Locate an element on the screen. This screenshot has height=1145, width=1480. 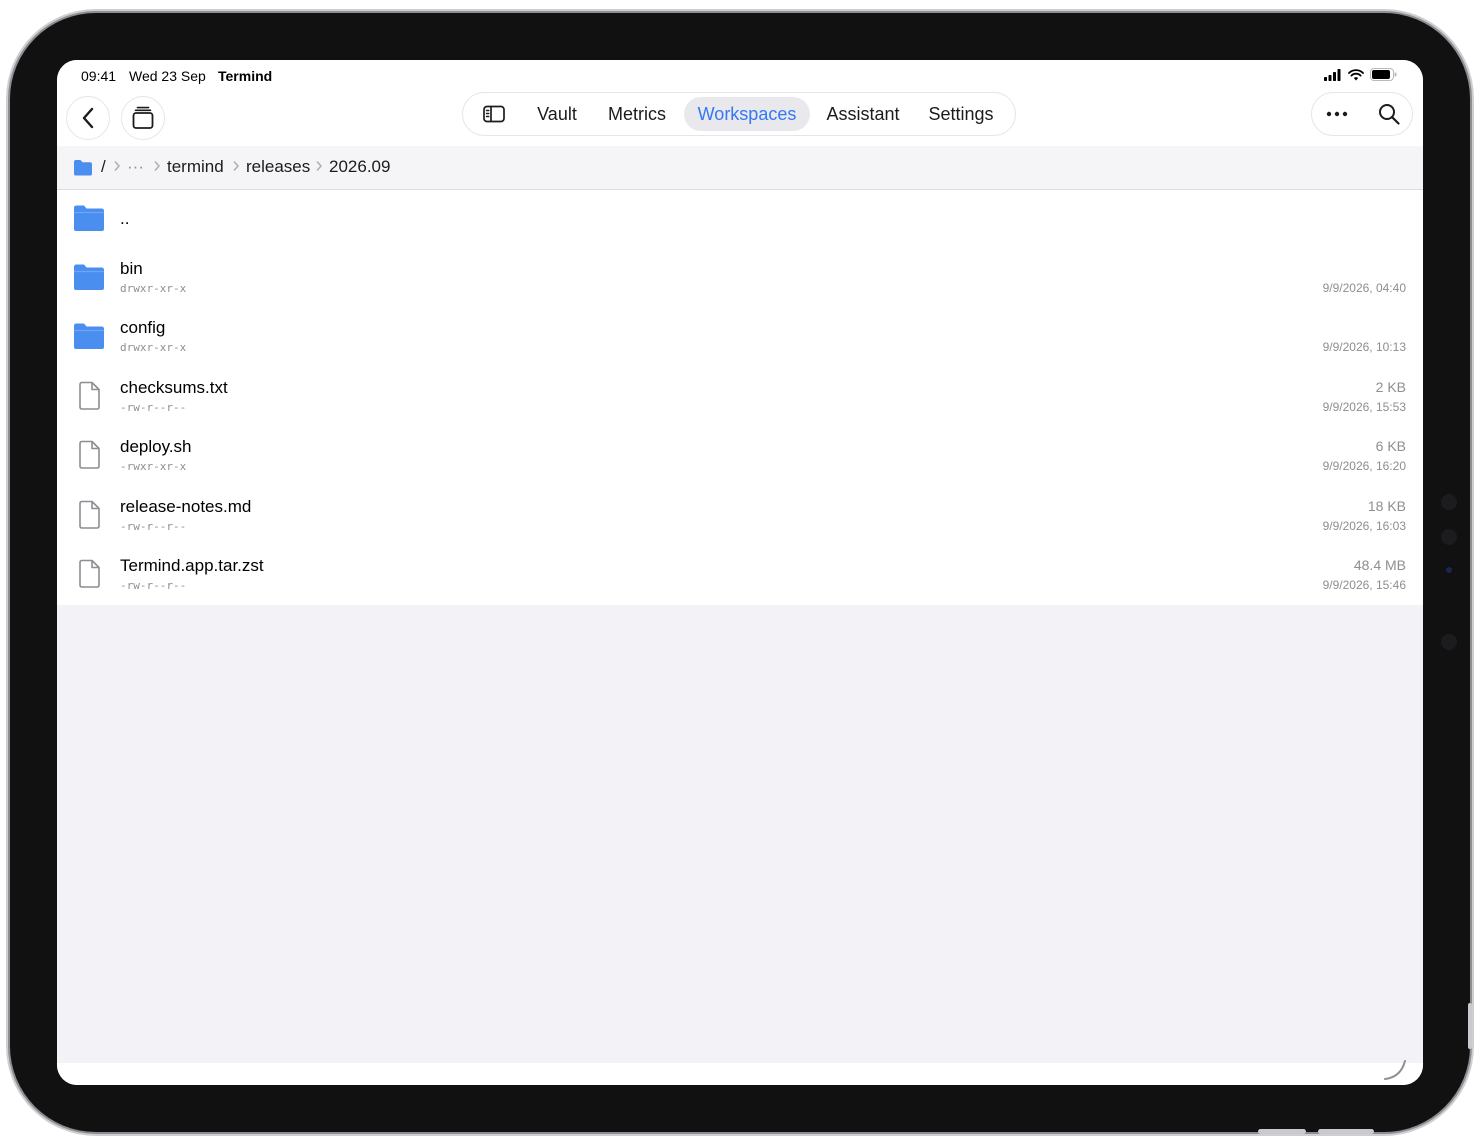
more-button is located at coordinates (1337, 114).